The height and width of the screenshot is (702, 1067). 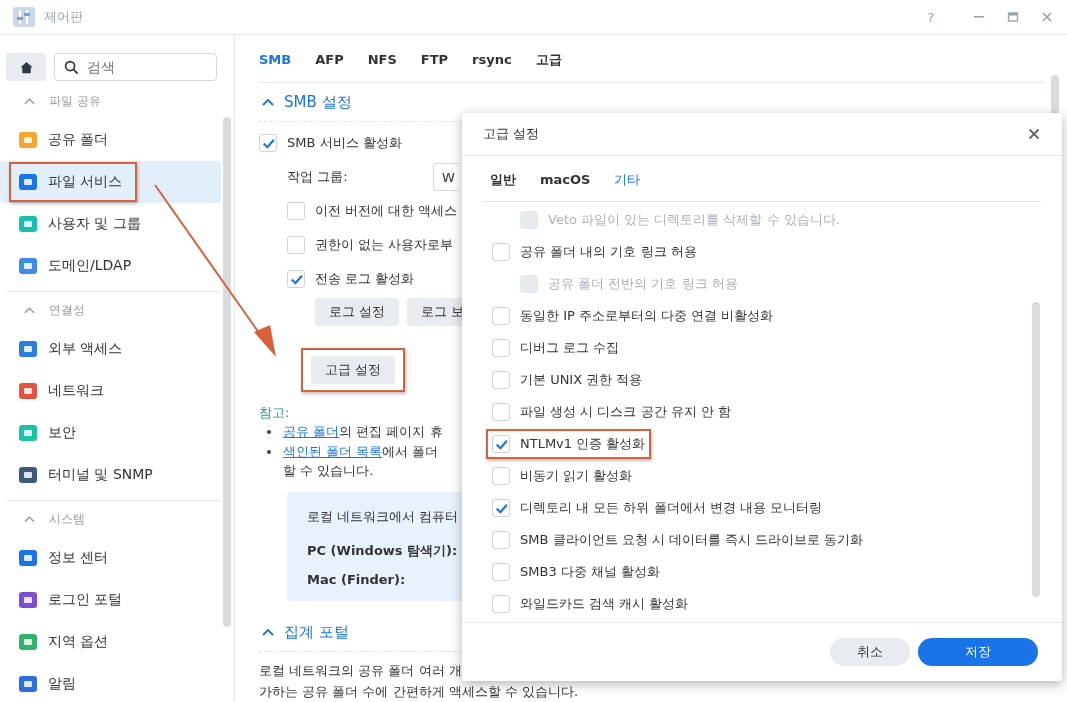 What do you see at coordinates (365, 279) in the screenshot?
I see `checkbox-label: 전송 로그 활성화` at bounding box center [365, 279].